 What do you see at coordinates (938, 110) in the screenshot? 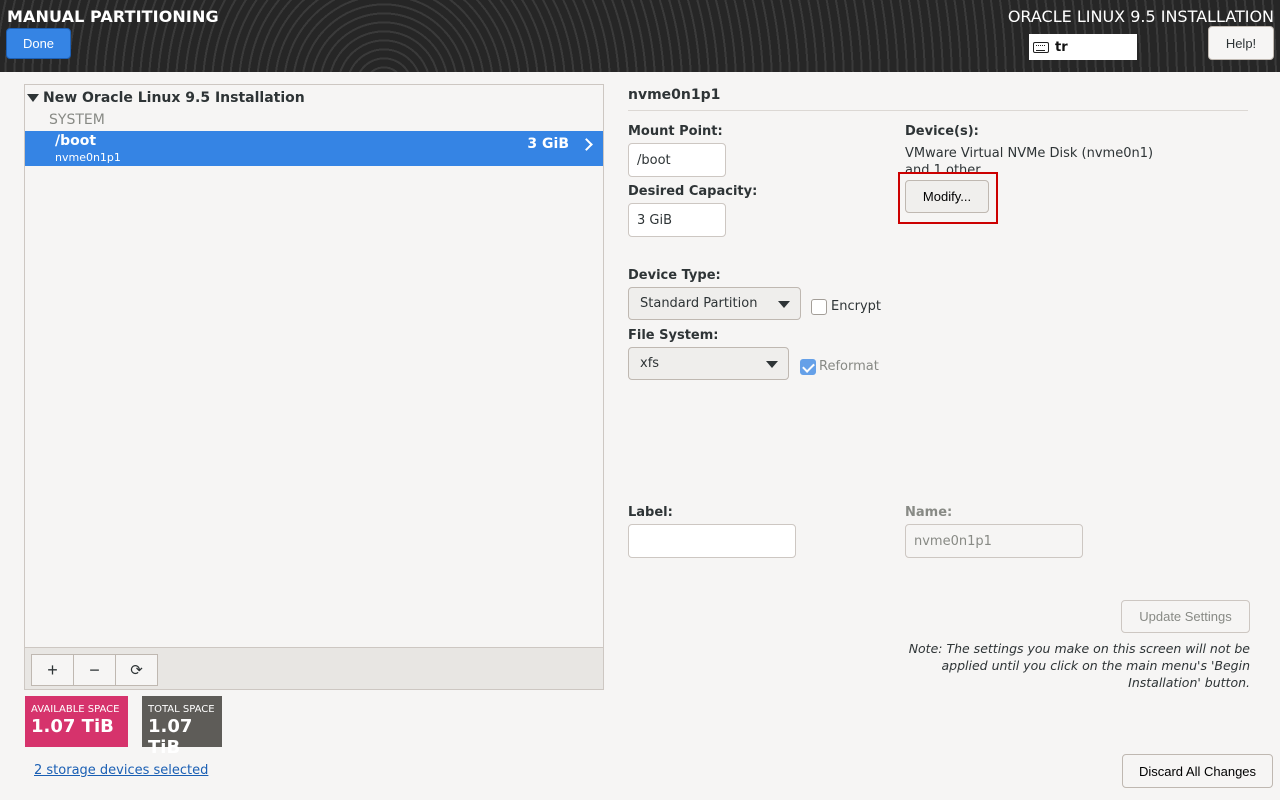
I see `divider` at bounding box center [938, 110].